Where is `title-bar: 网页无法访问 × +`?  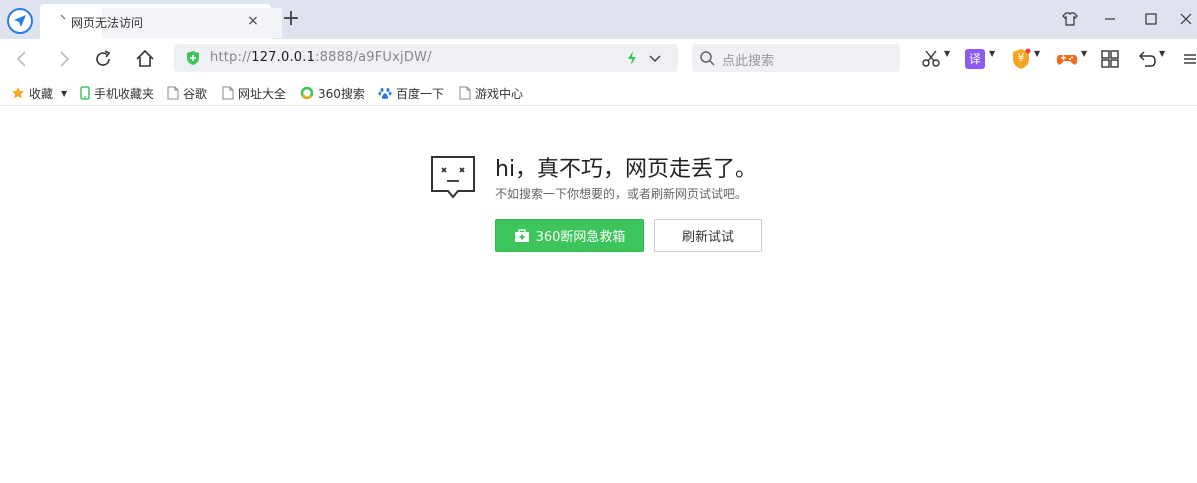
title-bar: 网页无法访问 × + is located at coordinates (598, 19).